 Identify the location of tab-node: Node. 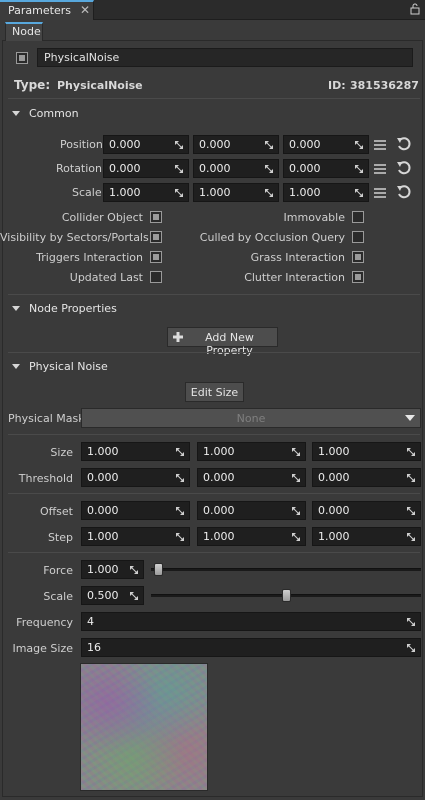
(24, 31).